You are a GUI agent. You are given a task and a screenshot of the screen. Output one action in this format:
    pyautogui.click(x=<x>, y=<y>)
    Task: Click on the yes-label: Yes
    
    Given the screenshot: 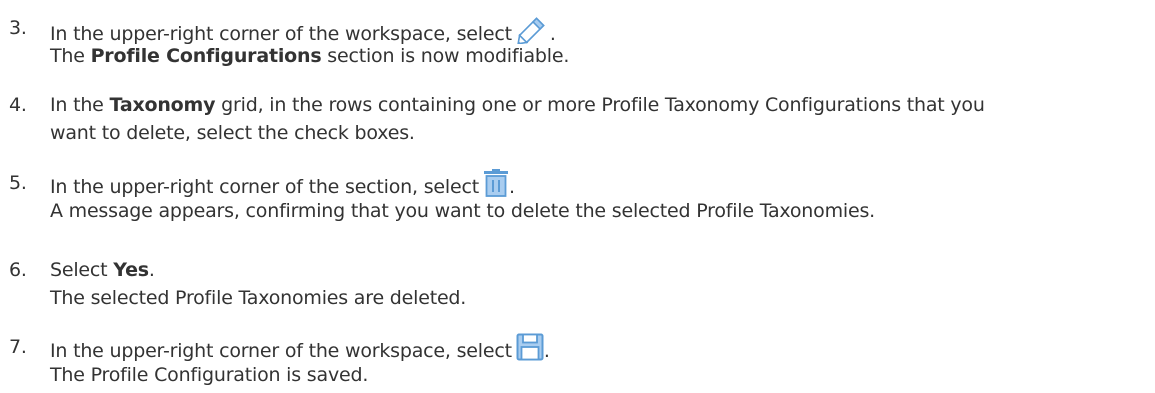 What is the action you would take?
    pyautogui.click(x=131, y=270)
    